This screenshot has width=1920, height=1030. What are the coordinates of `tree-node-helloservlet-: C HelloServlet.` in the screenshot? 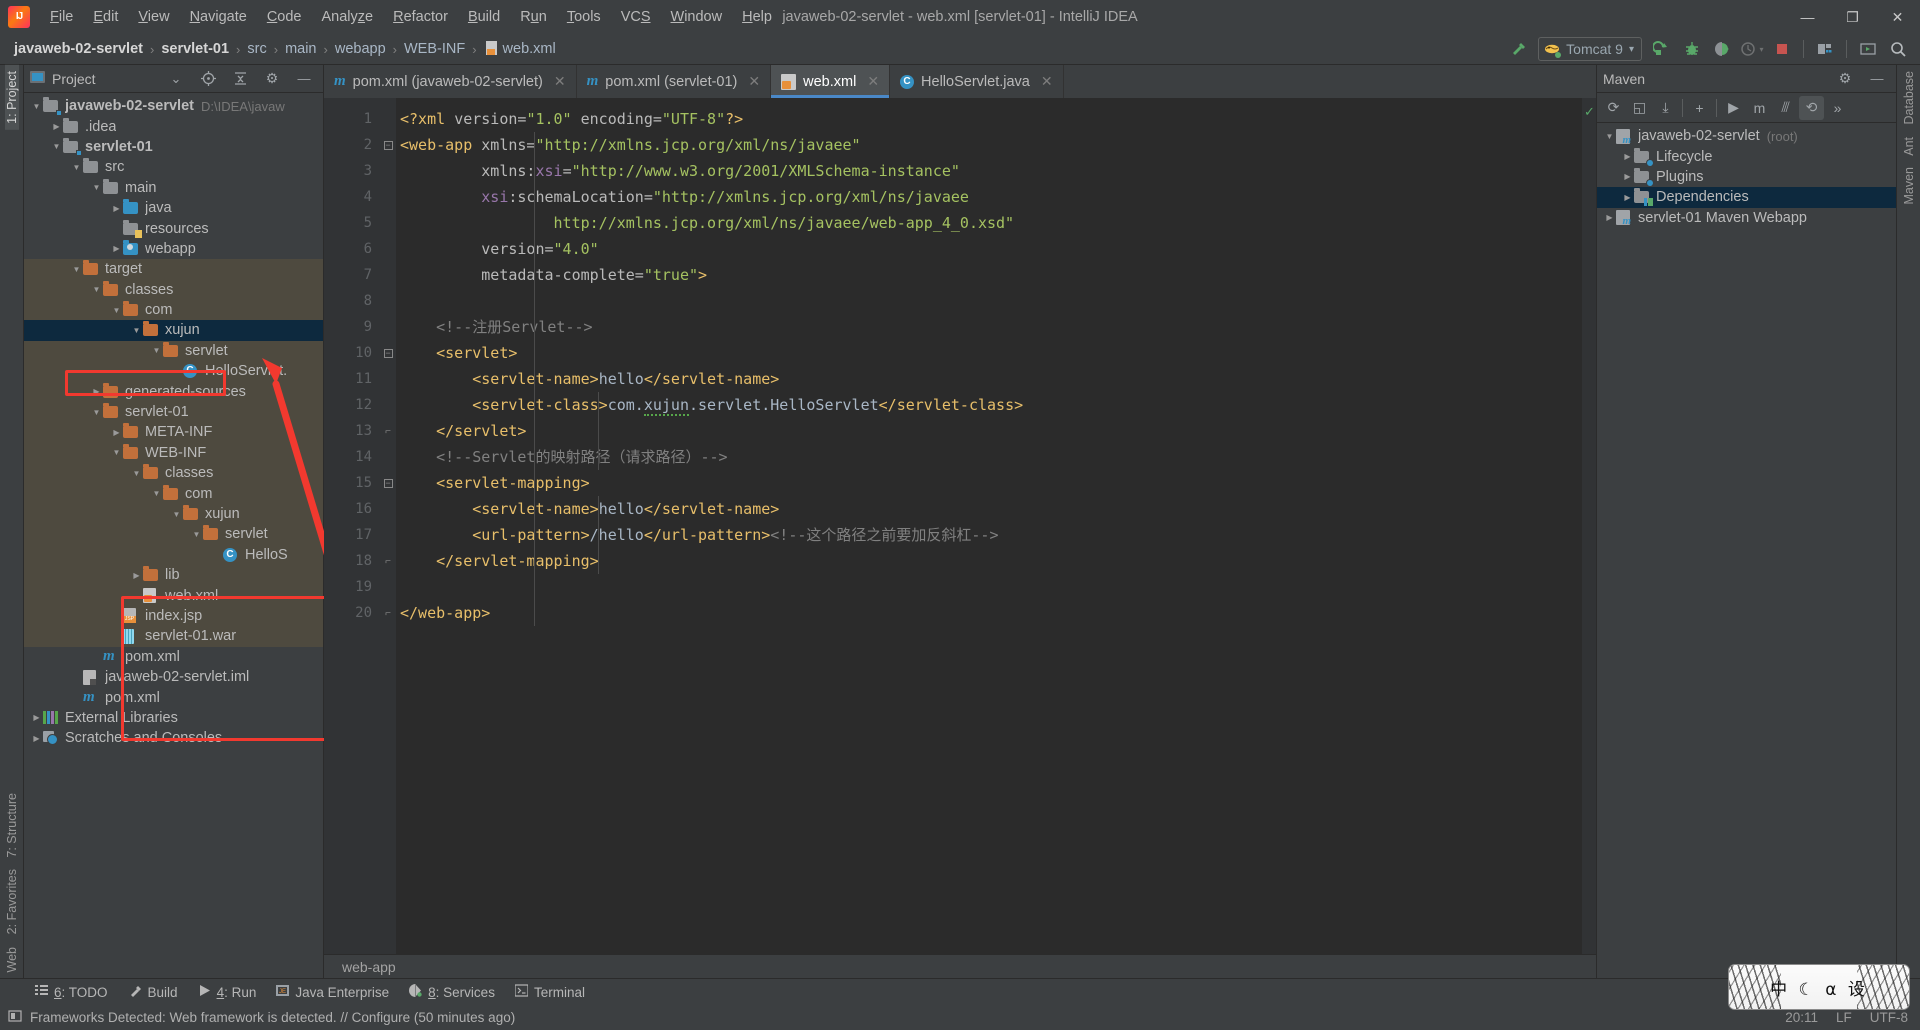 It's located at (173, 371).